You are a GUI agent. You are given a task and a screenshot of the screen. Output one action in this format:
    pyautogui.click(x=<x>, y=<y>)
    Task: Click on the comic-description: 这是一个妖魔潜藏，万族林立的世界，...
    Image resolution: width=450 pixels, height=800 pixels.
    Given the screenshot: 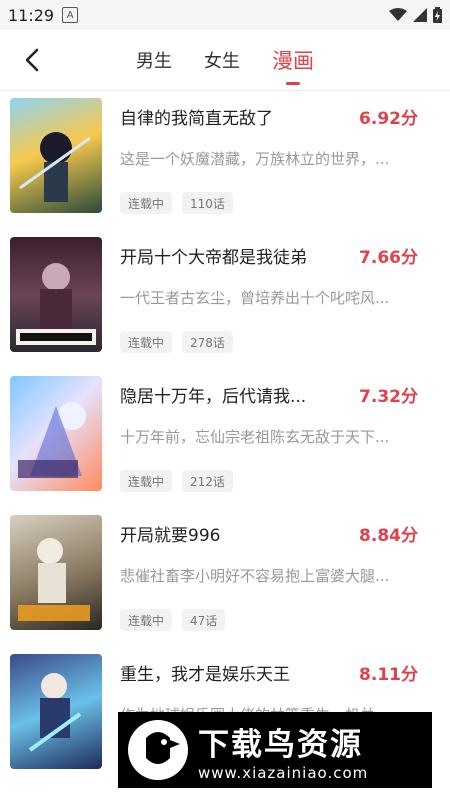 What is the action you would take?
    pyautogui.click(x=255, y=159)
    